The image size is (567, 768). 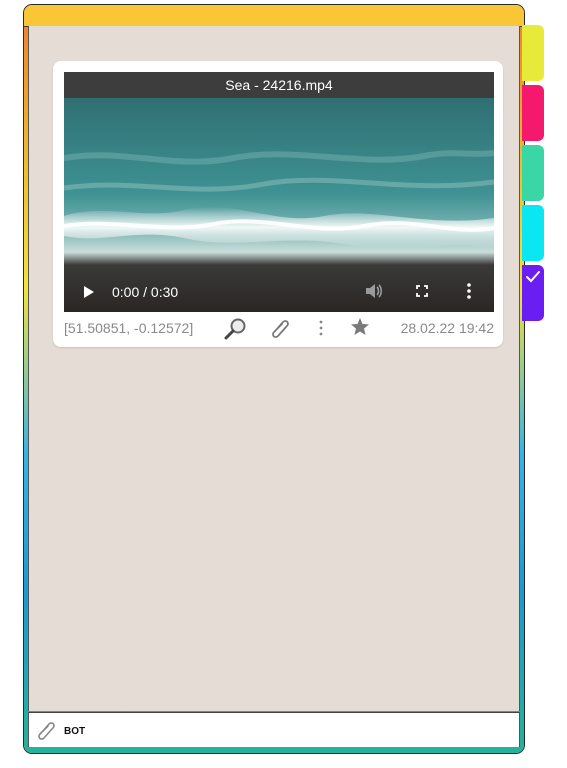 I want to click on message-meta-row: [51.50851, -0.12572] 28.02.22 19:42, so click(x=279, y=329).